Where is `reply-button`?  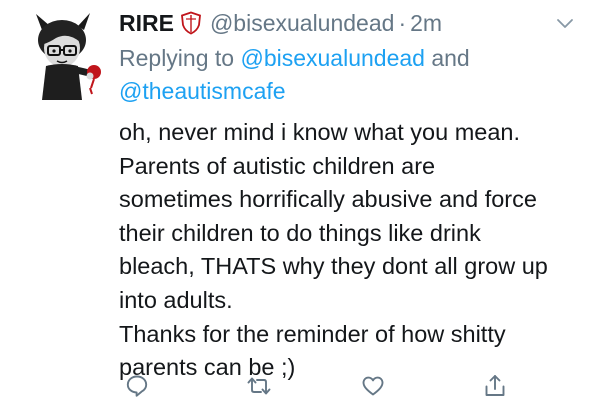 reply-button is located at coordinates (137, 386).